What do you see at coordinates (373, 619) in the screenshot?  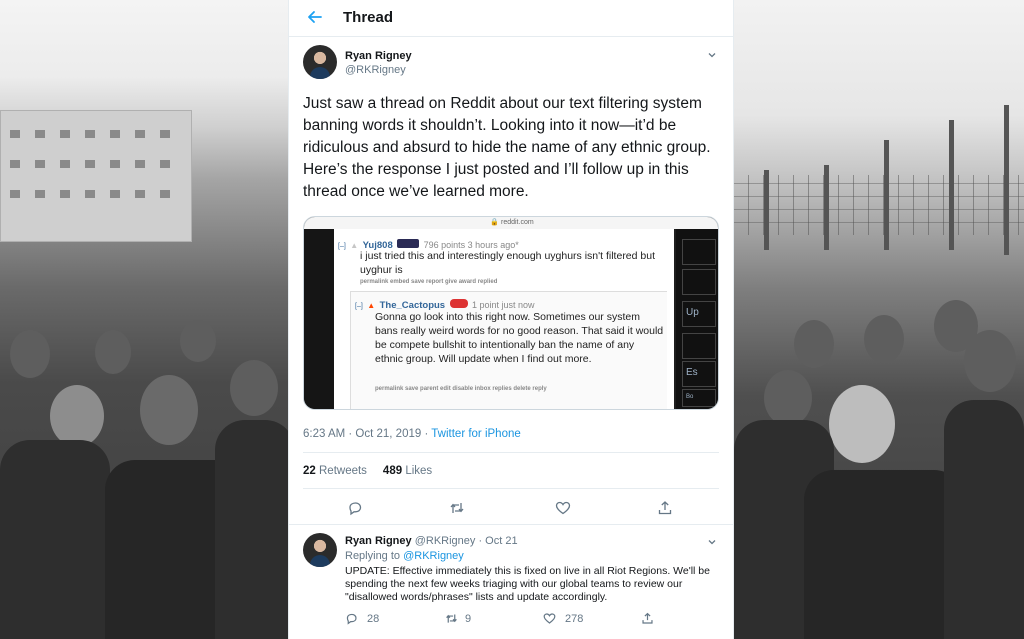 I see `reply-count: 28` at bounding box center [373, 619].